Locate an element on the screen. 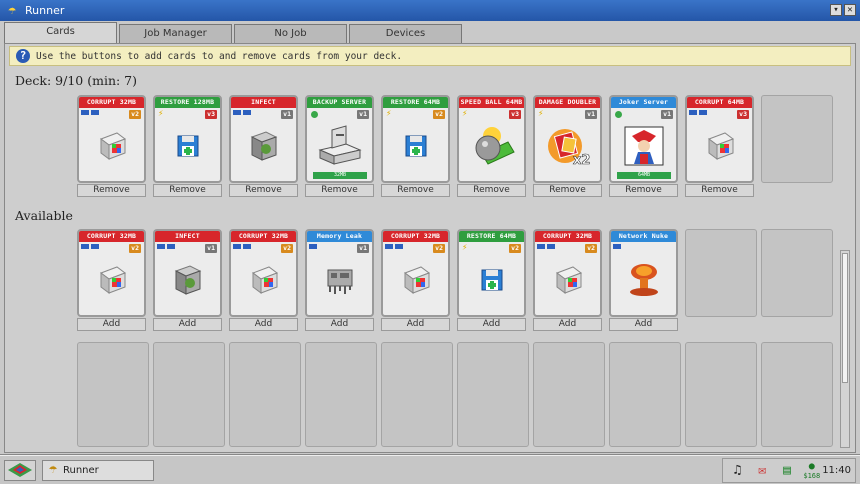 The height and width of the screenshot is (484, 860). device-icon: ▤ is located at coordinates (787, 471).